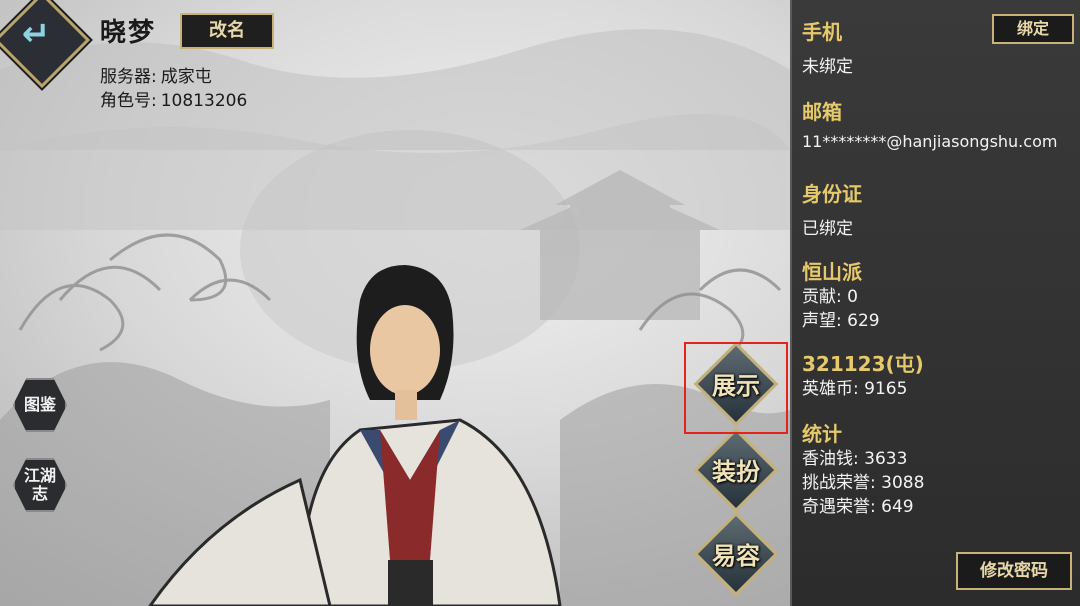 This screenshot has height=606, width=1080. What do you see at coordinates (1033, 29) in the screenshot?
I see `phone-bind-button: 绑定` at bounding box center [1033, 29].